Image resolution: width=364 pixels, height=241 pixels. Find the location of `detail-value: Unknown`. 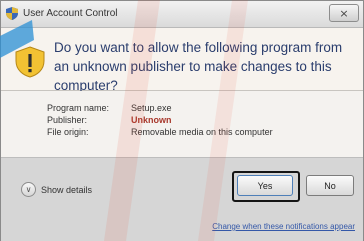

detail-value: Unknown is located at coordinates (151, 120).